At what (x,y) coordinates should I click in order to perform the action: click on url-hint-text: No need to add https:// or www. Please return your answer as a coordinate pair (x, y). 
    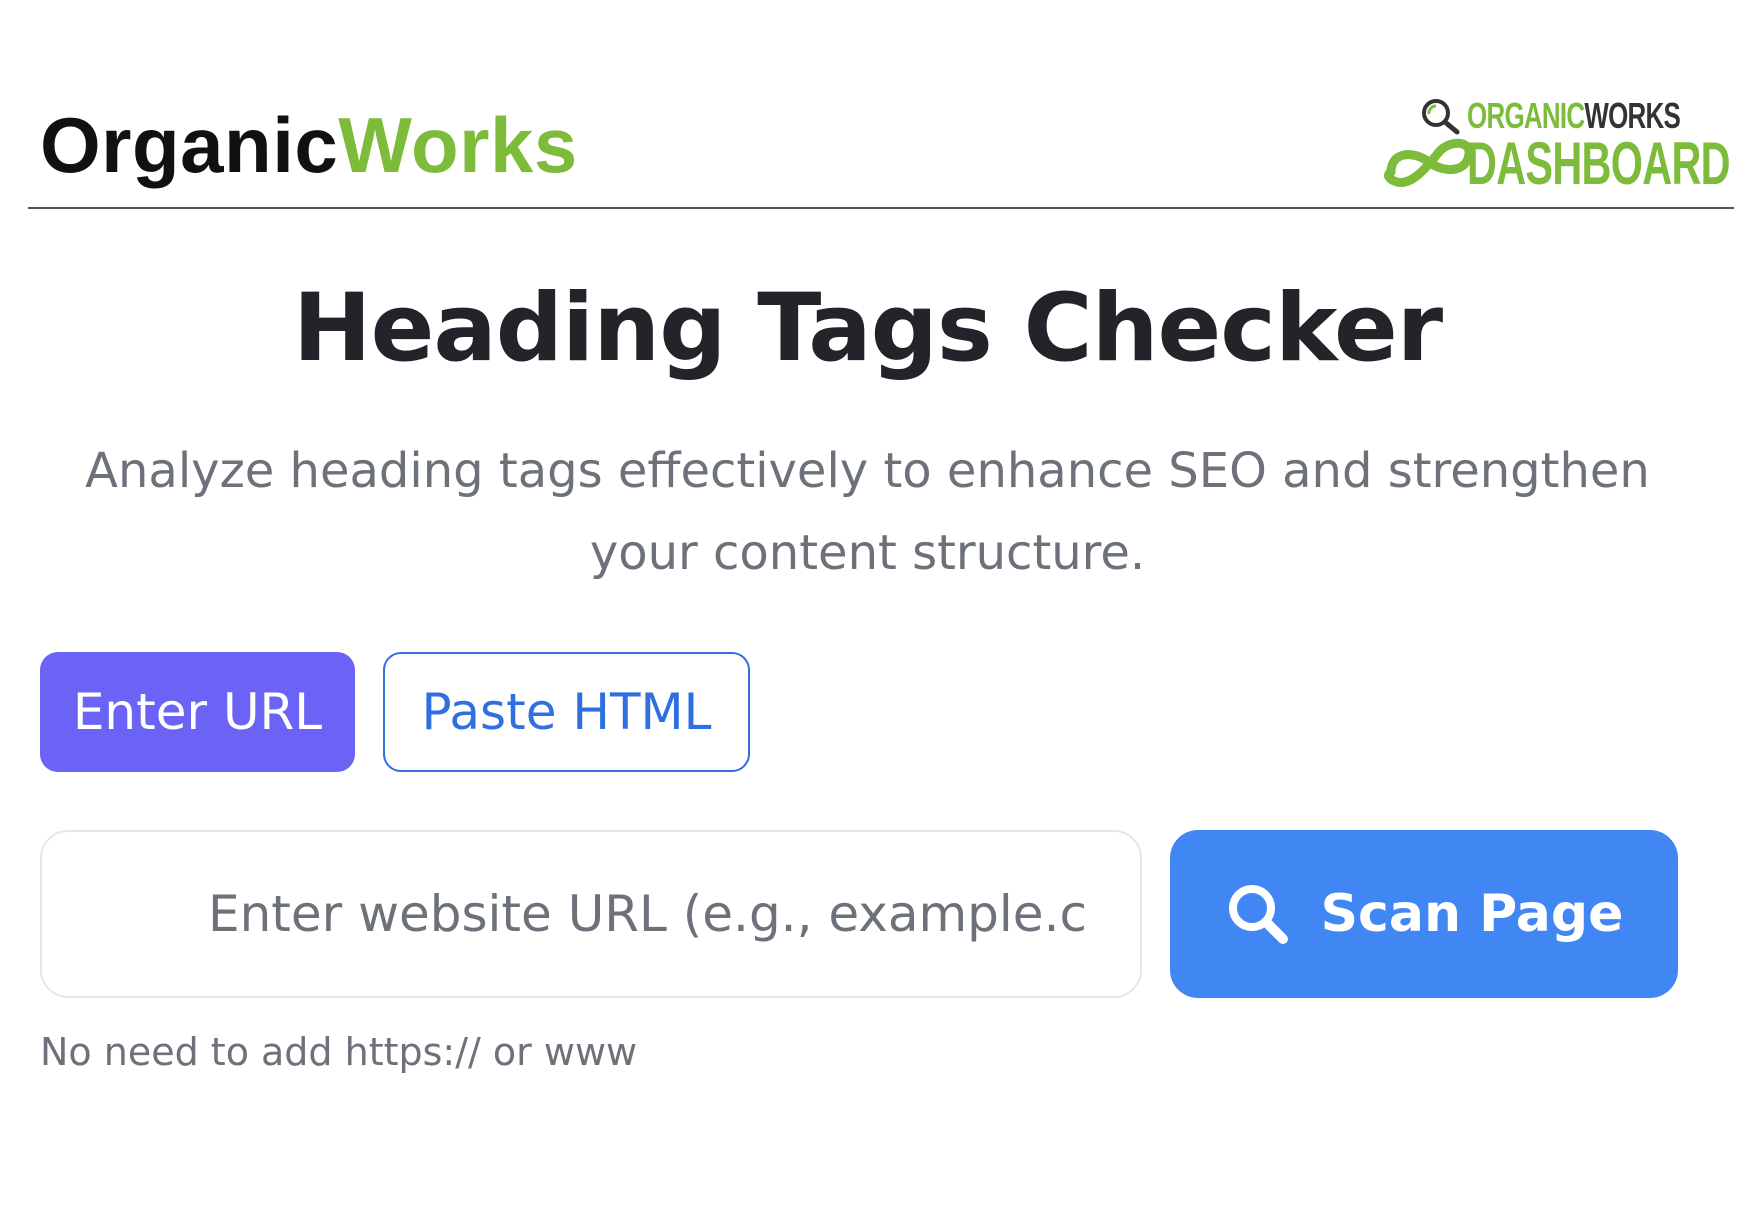
    Looking at the image, I should click on (339, 1052).